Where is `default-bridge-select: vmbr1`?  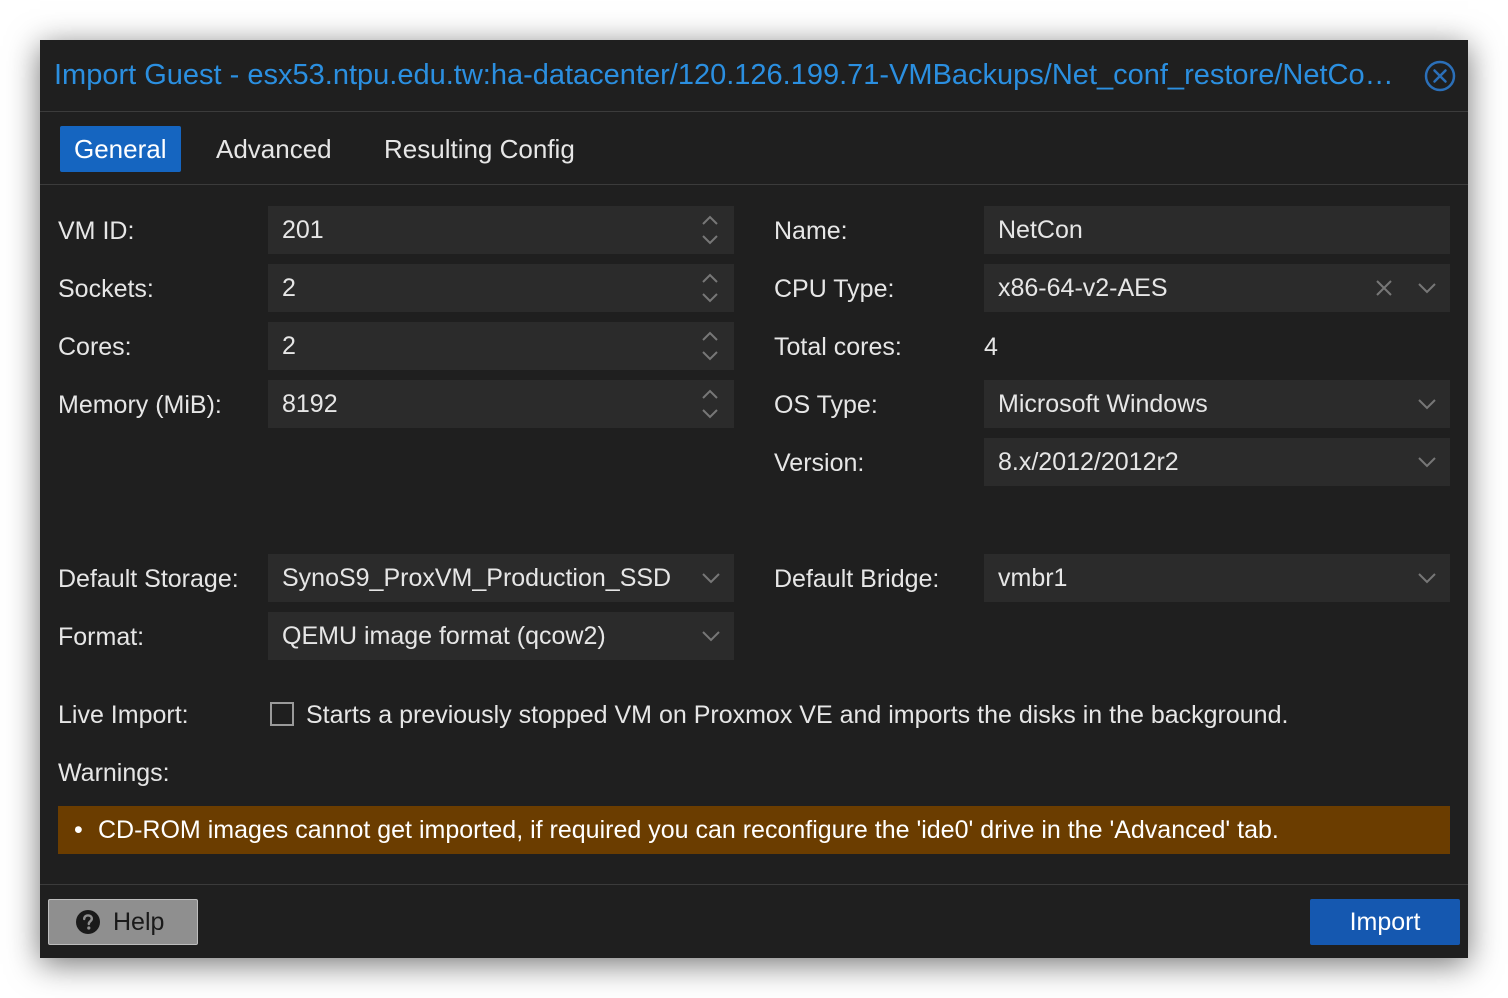 default-bridge-select: vmbr1 is located at coordinates (1217, 578).